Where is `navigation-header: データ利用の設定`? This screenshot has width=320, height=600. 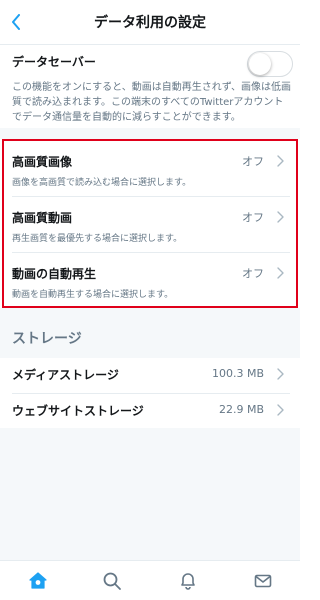
navigation-header: データ利用の設定 is located at coordinates (150, 22).